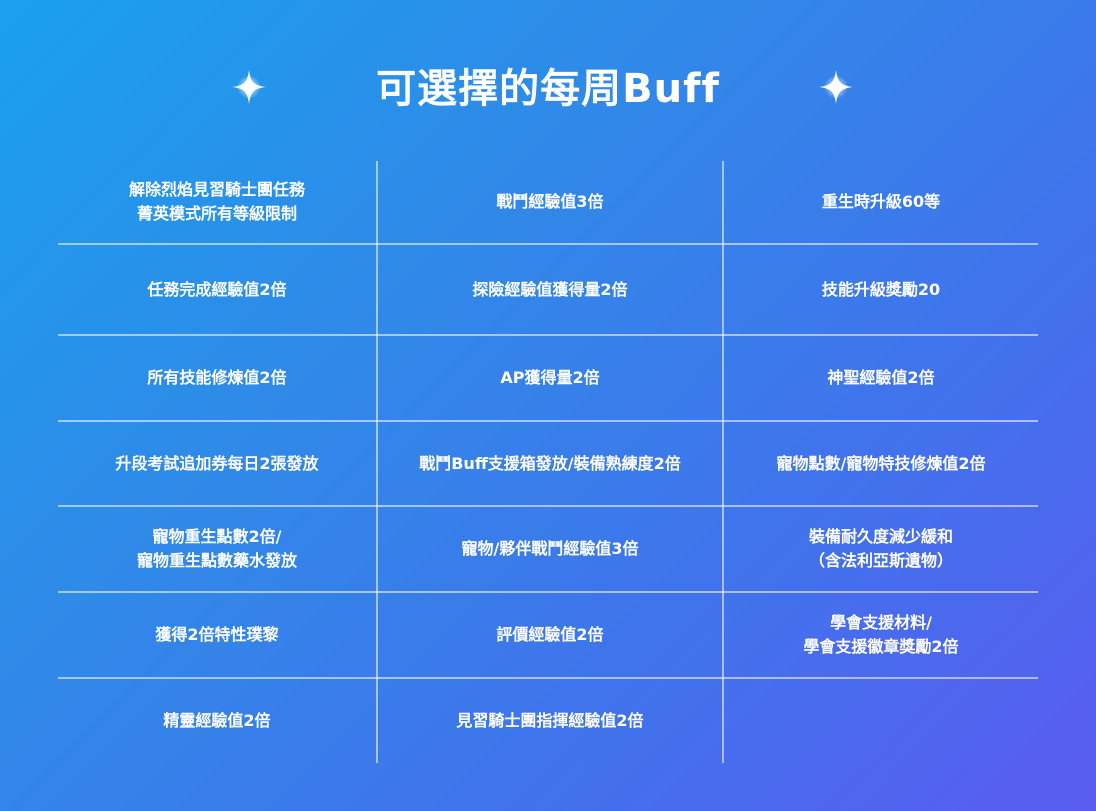 This screenshot has width=1096, height=811. I want to click on buff-cell: 寵物點數/寵物特技修煉值2倍, so click(881, 463).